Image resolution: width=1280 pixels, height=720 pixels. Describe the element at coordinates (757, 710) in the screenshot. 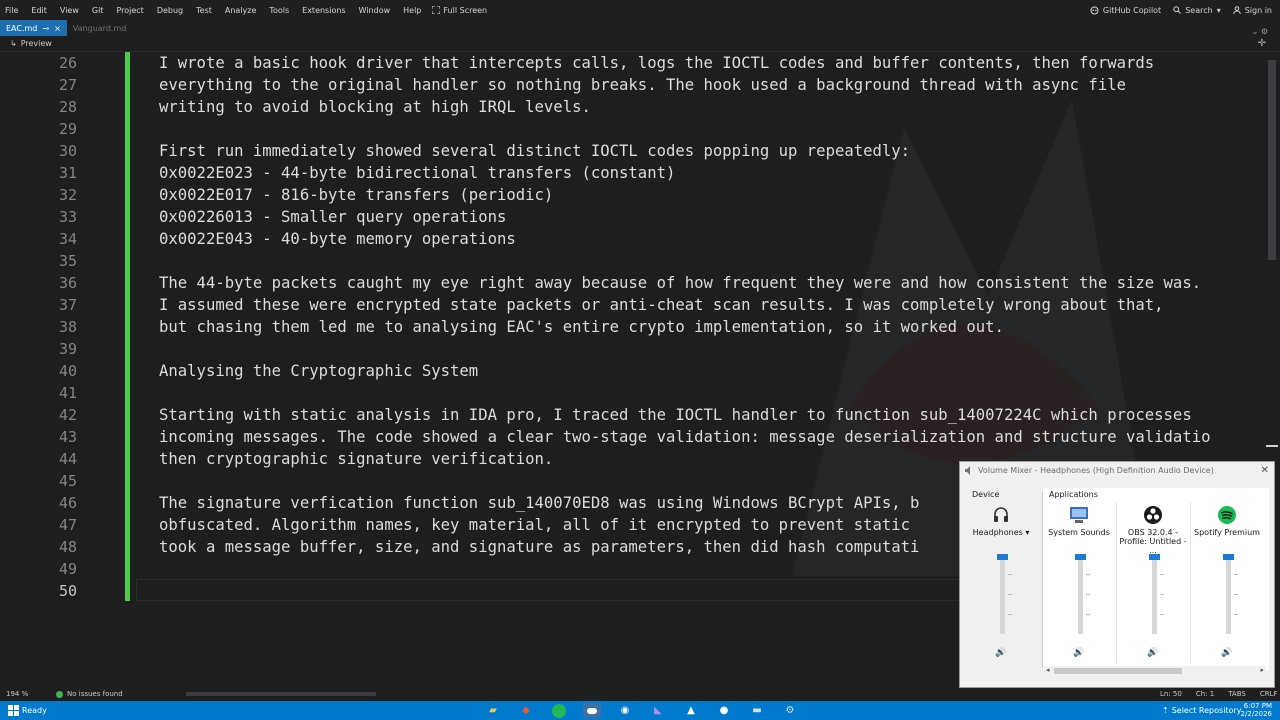

I see `terminal-icon: ▬` at that location.